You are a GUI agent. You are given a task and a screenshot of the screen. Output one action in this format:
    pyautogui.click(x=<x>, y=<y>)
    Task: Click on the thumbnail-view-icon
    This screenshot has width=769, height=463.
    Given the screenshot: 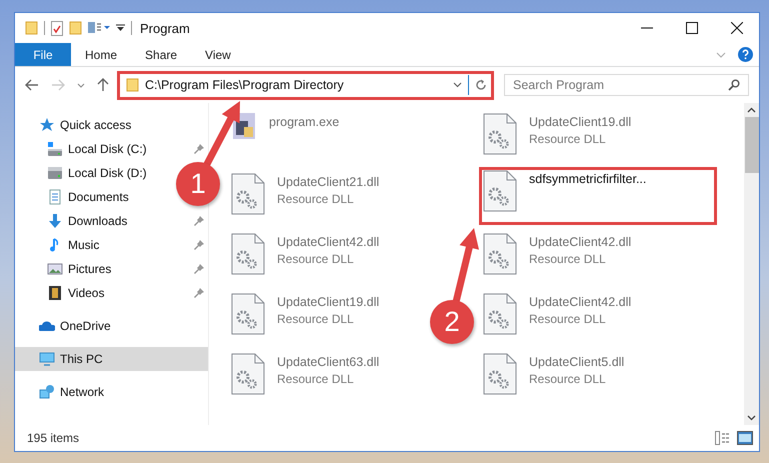 What is the action you would take?
    pyautogui.click(x=745, y=438)
    